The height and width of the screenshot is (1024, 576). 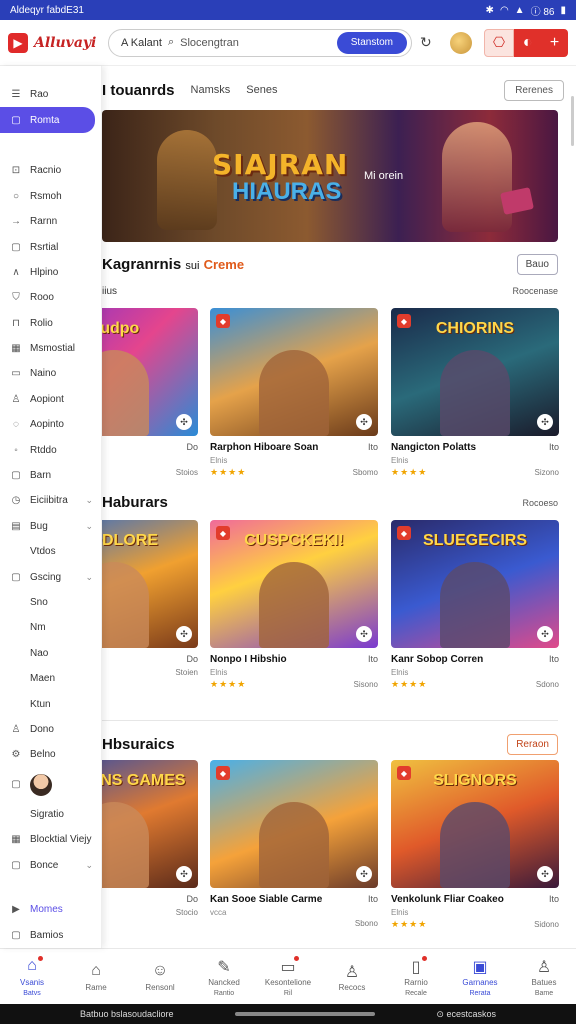 What do you see at coordinates (50, 814) in the screenshot?
I see `sidebar-profile-label: Sigratio` at bounding box center [50, 814].